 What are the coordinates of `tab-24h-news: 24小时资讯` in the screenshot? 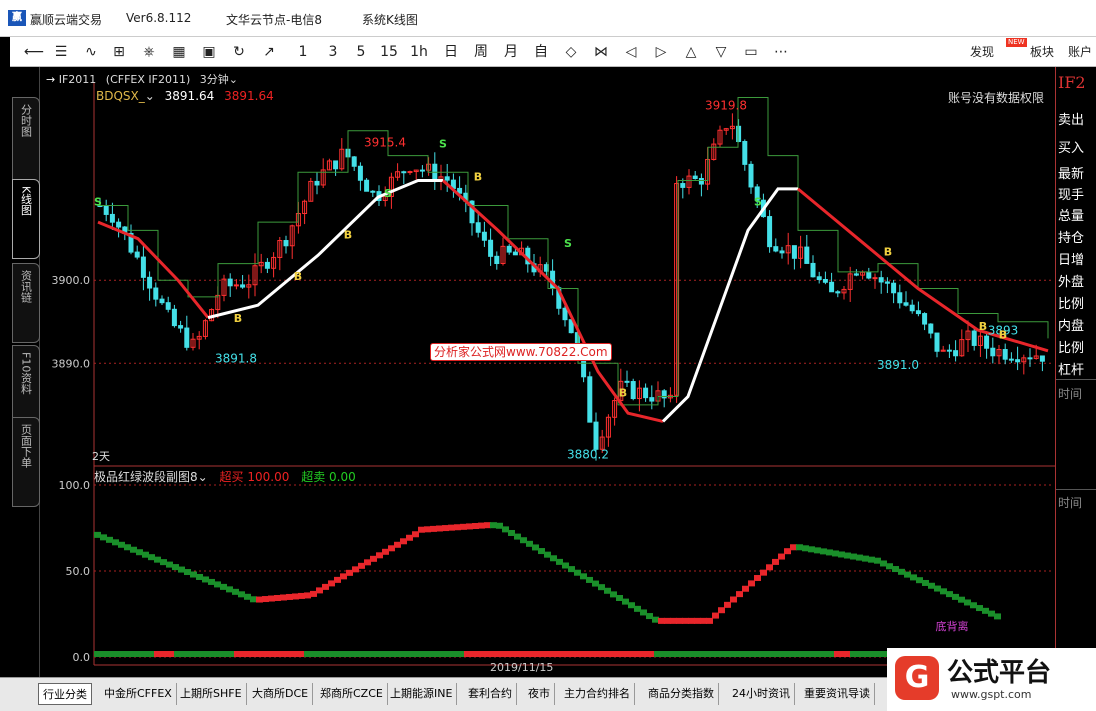 It's located at (761, 694).